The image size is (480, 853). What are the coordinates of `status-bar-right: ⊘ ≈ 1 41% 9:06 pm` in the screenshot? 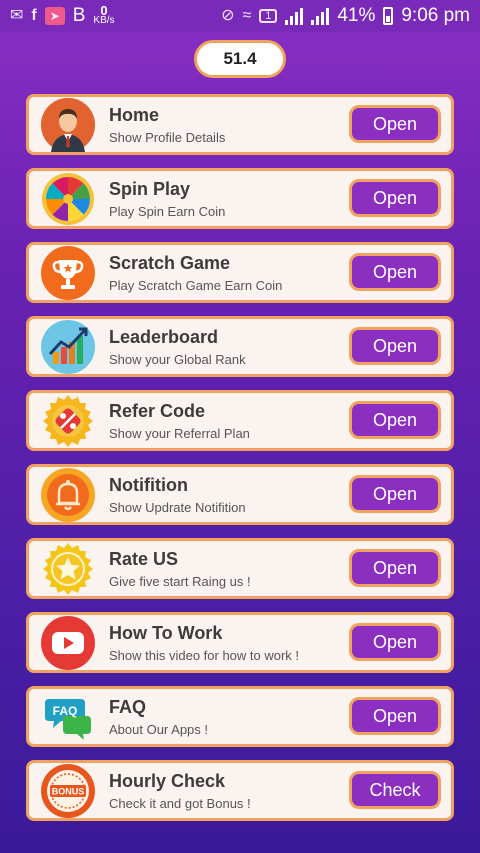 It's located at (345, 16).